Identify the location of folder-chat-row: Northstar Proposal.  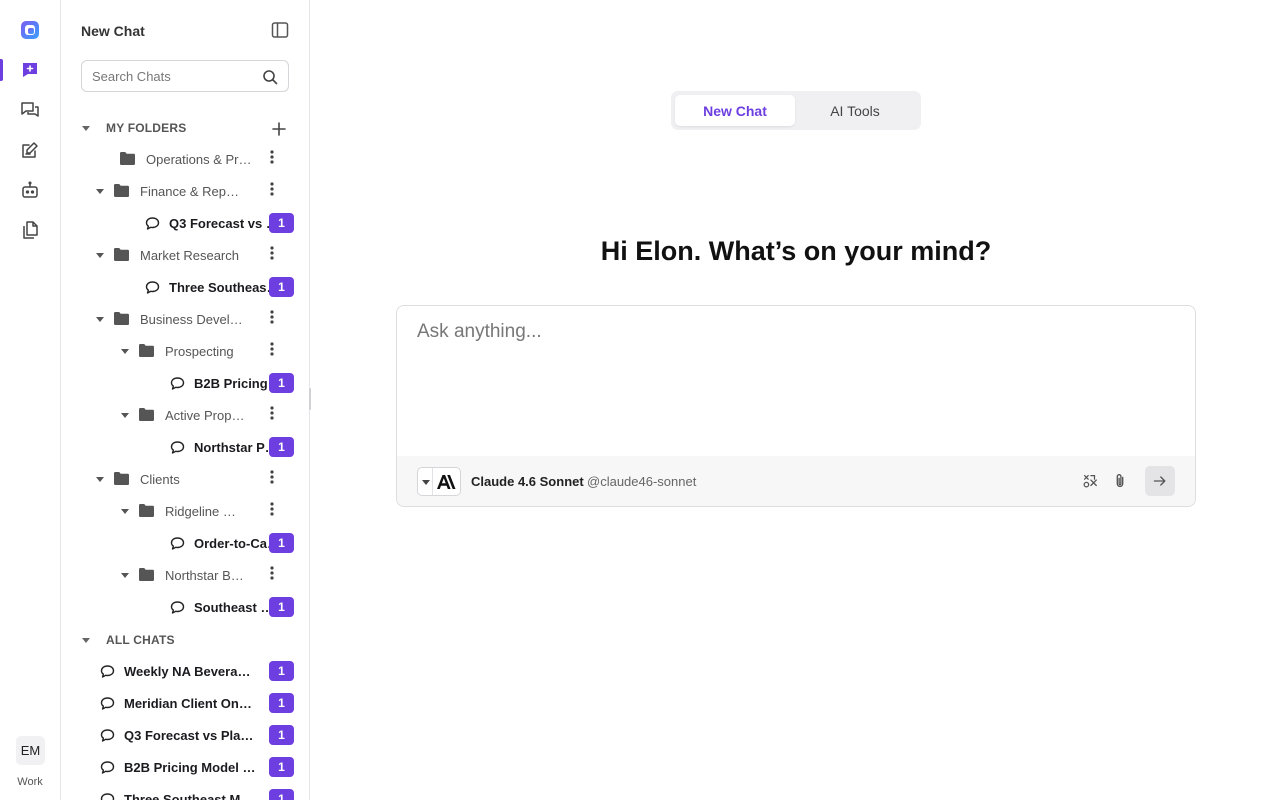
(226, 447).